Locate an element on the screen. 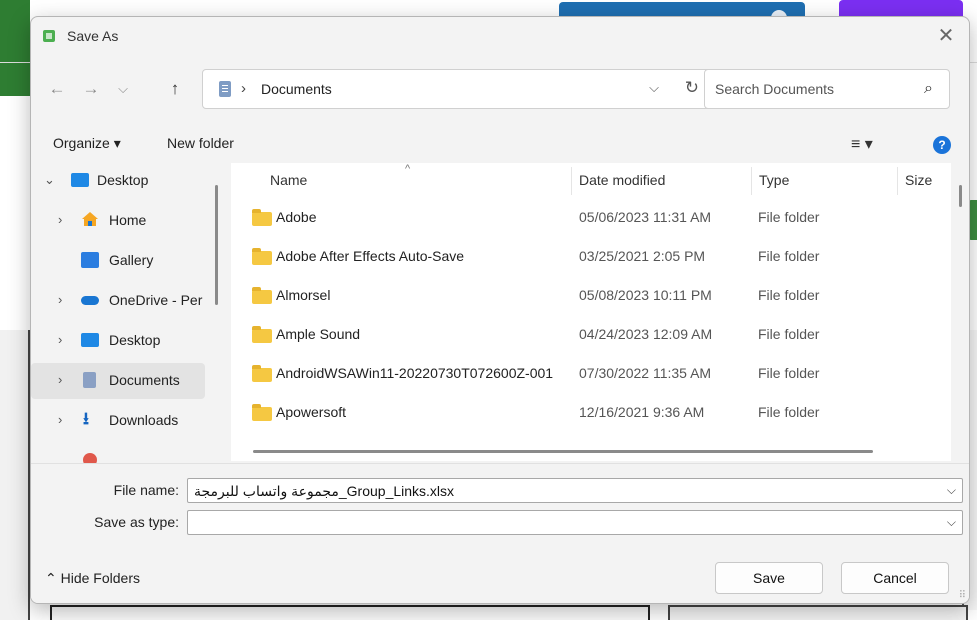  home-icon is located at coordinates (90, 218).